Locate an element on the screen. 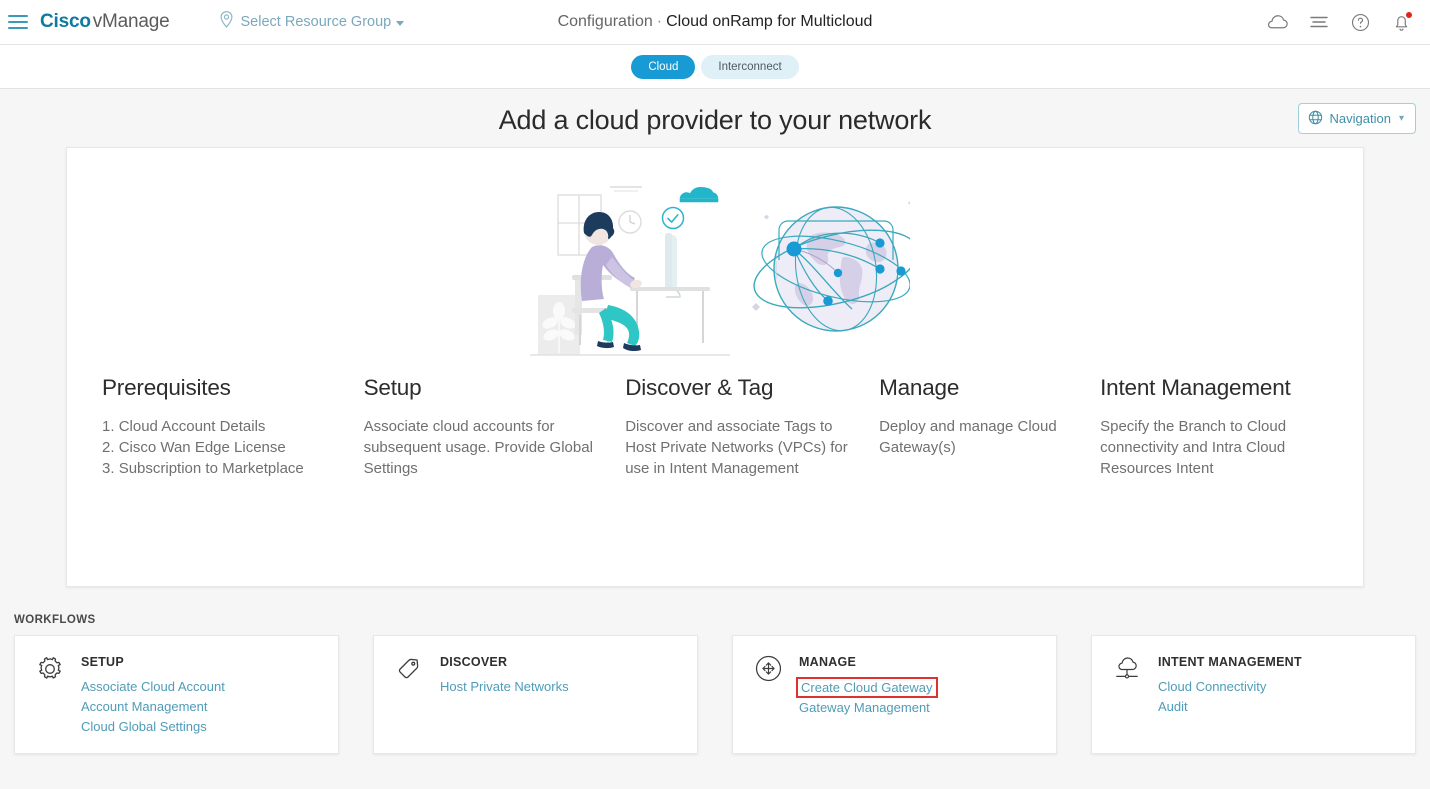 The width and height of the screenshot is (1430, 789). navigation-button: Navigation ▾ is located at coordinates (1356, 118).